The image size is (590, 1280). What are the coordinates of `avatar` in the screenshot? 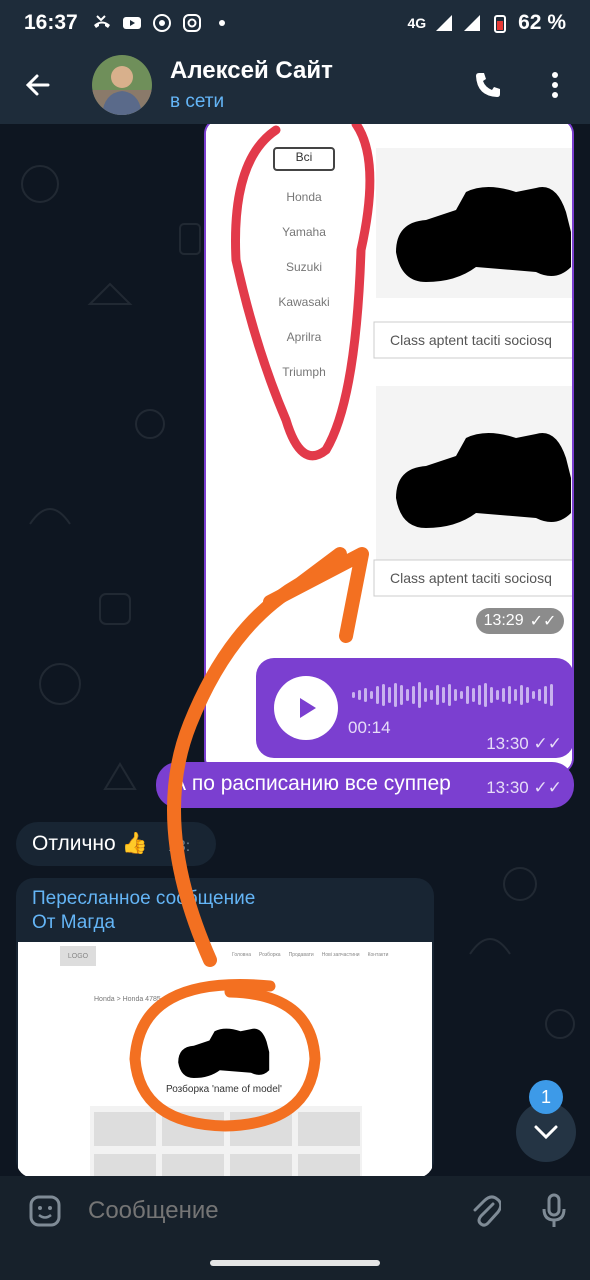 It's located at (122, 85).